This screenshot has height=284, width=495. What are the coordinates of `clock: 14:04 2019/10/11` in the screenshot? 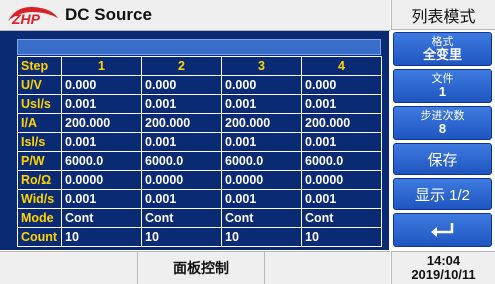 It's located at (443, 267).